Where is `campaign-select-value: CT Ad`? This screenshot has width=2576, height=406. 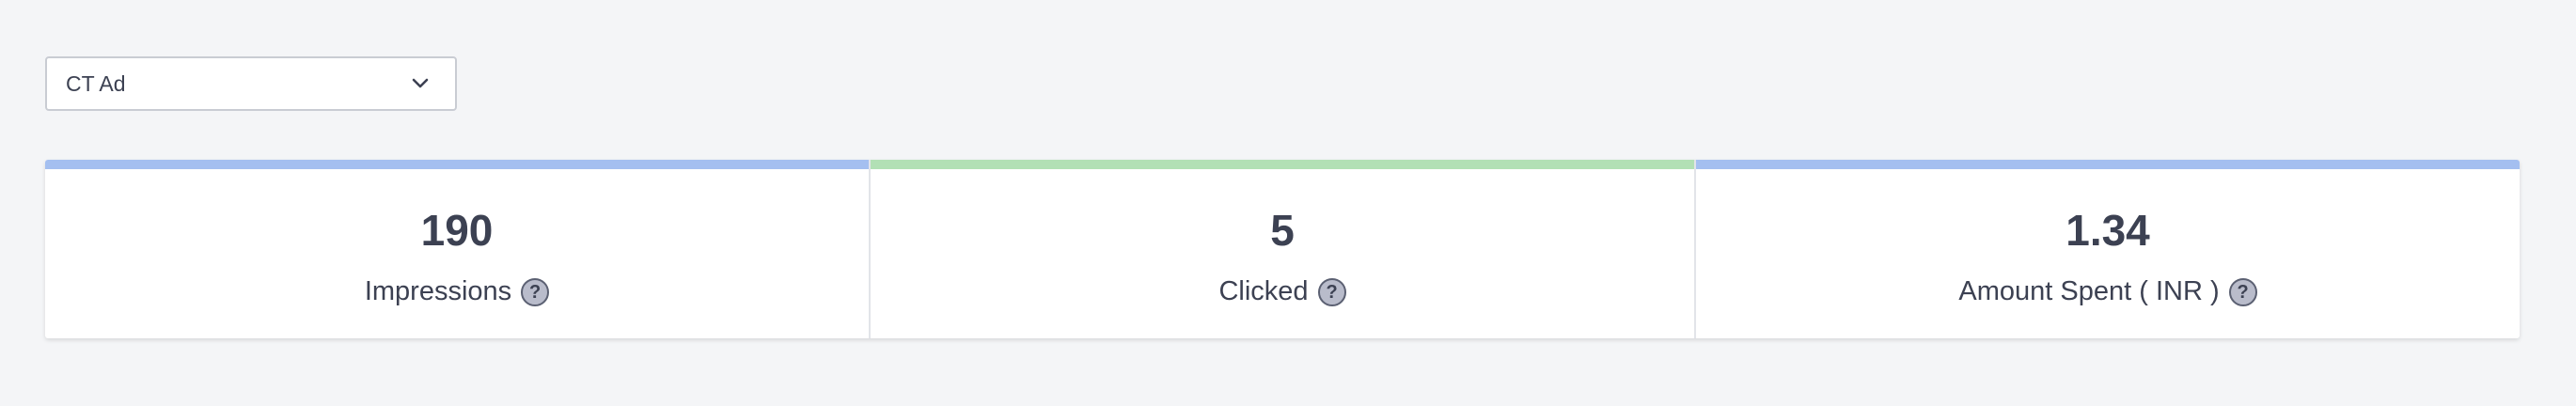
campaign-select-value: CT Ad is located at coordinates (96, 83).